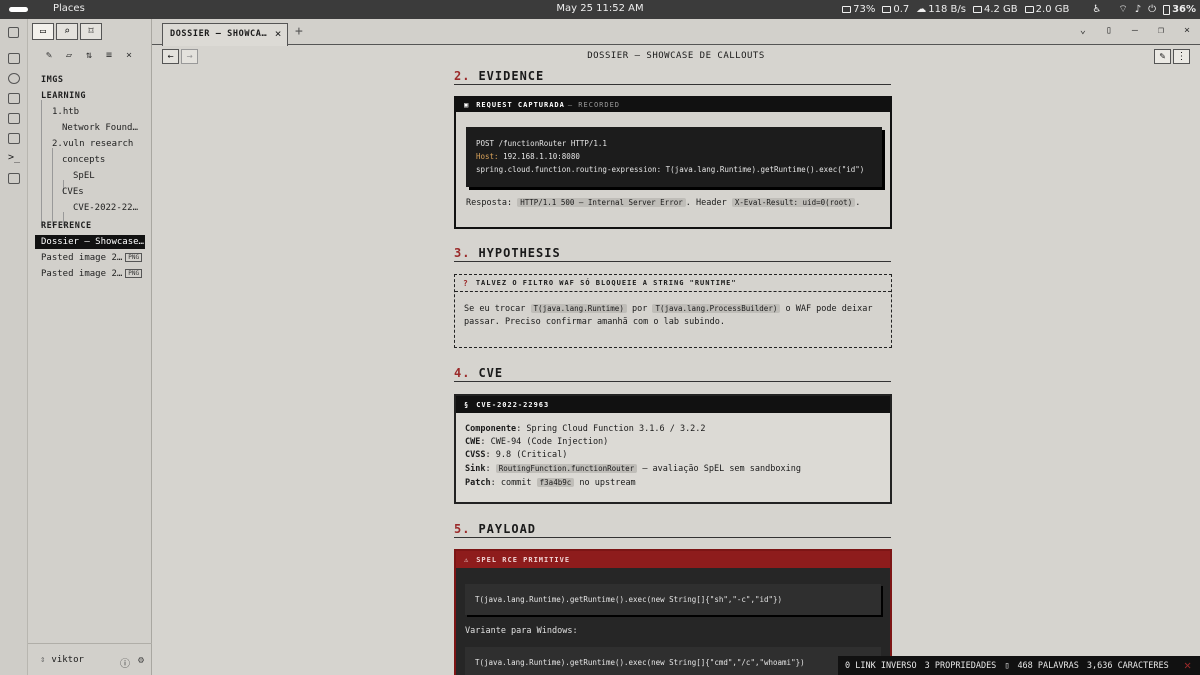 This screenshot has height=675, width=1200. I want to click on cpu-load: 0.7, so click(895, 9).